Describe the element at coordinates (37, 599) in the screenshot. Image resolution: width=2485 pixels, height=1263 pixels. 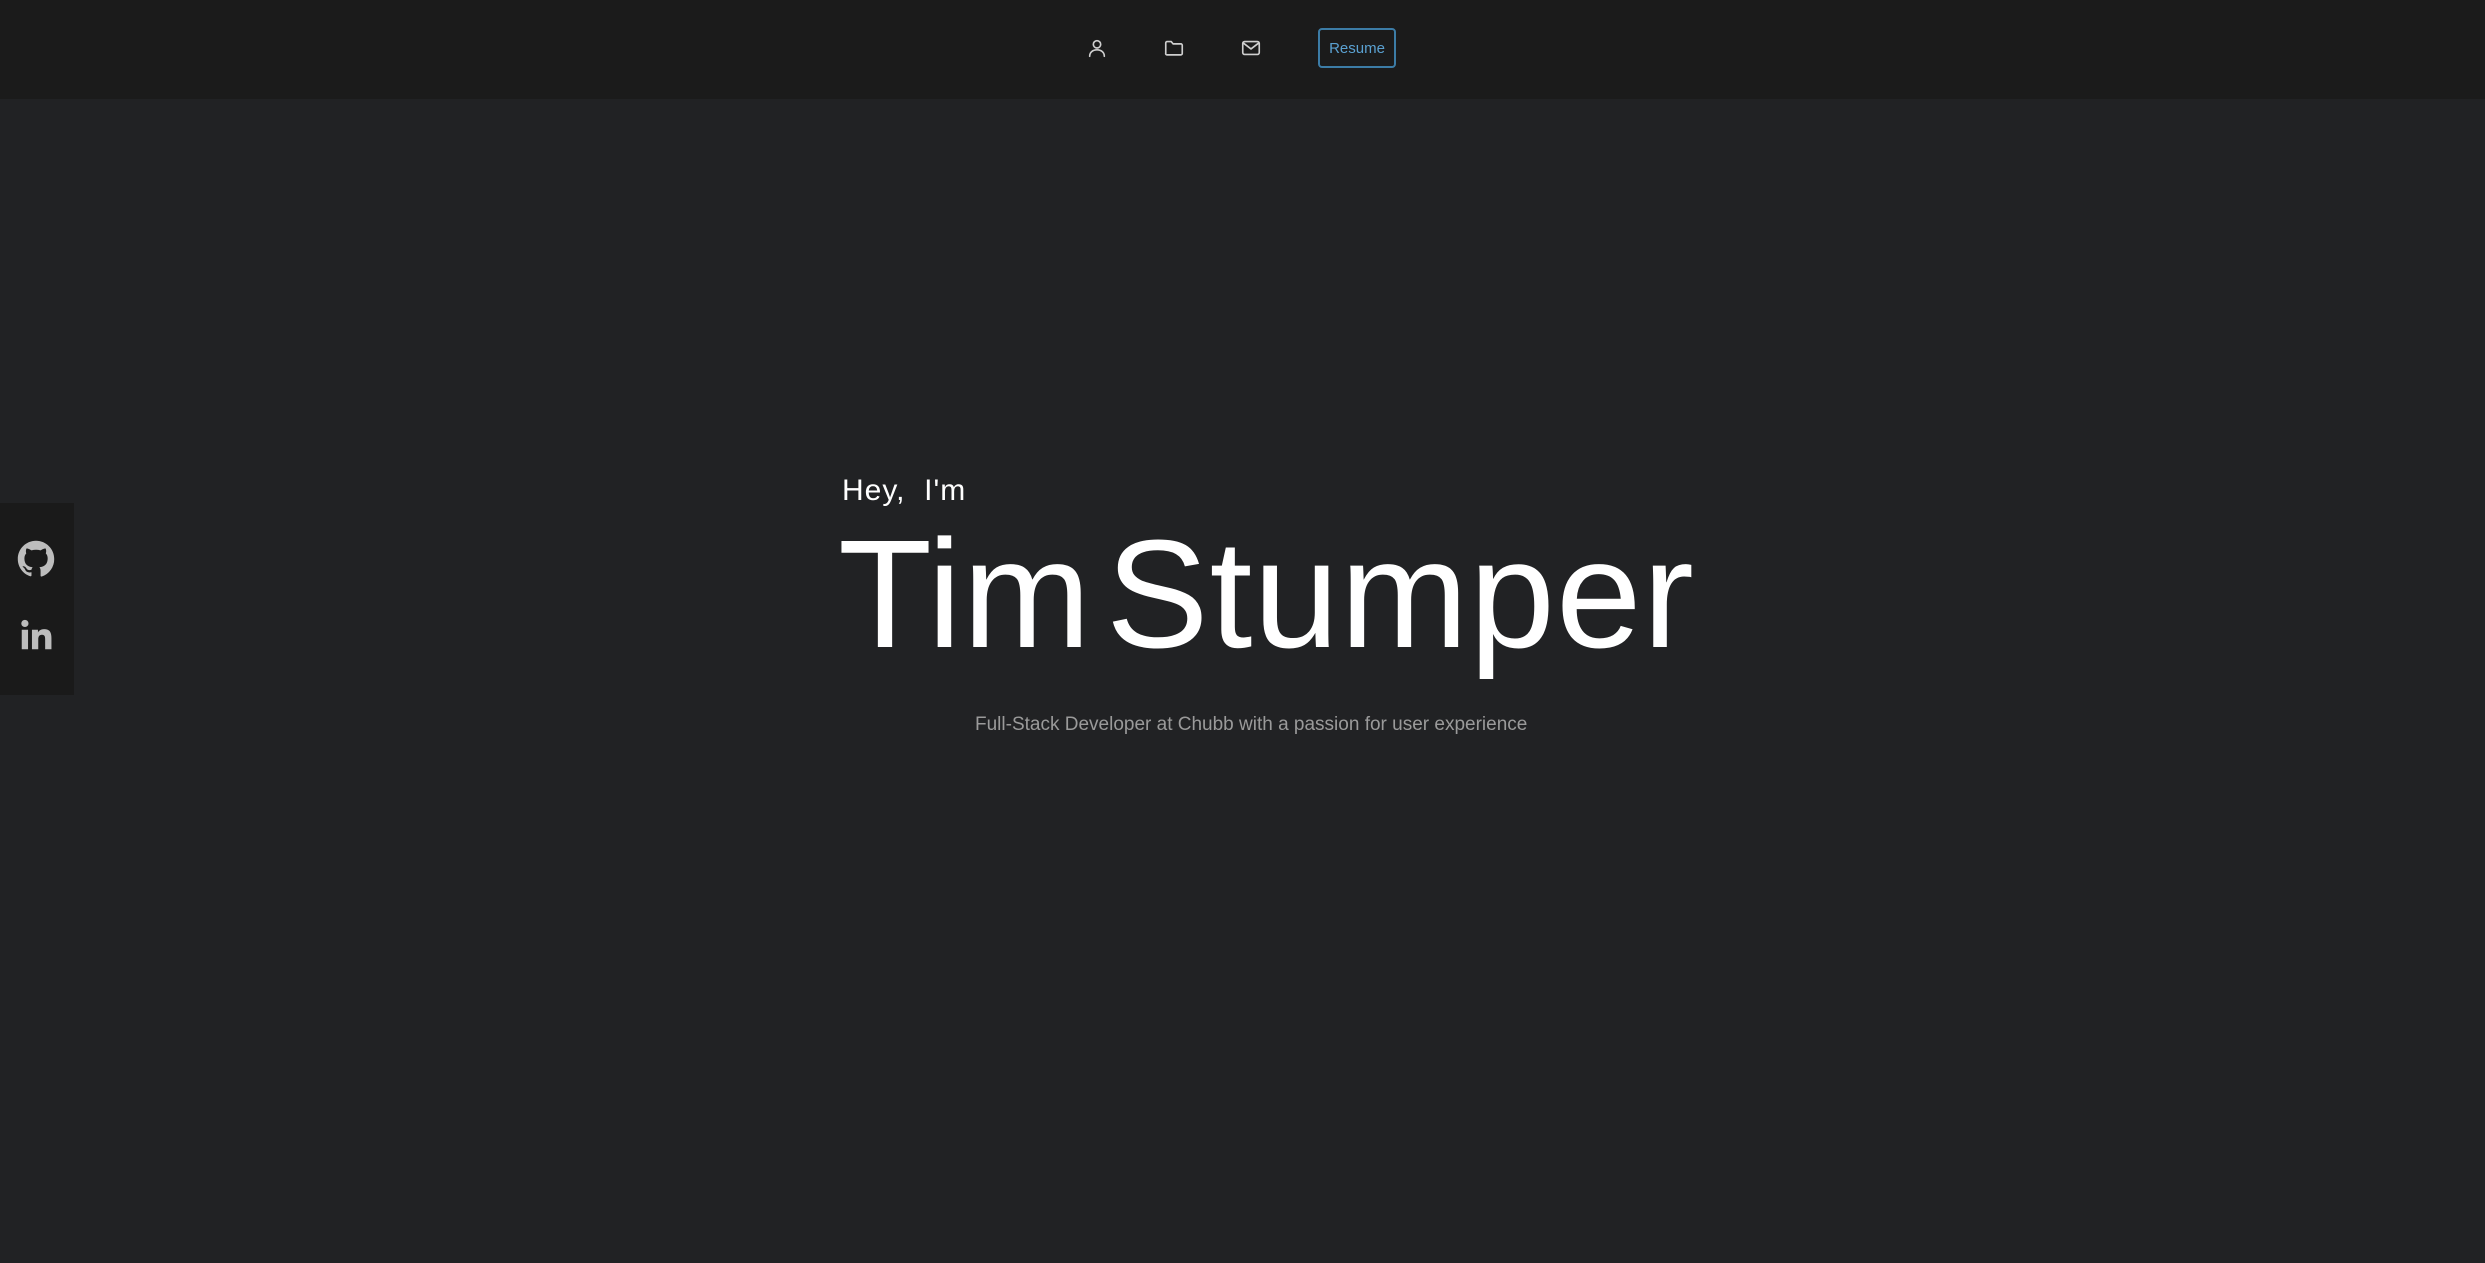
I see `social-sidebar` at that location.